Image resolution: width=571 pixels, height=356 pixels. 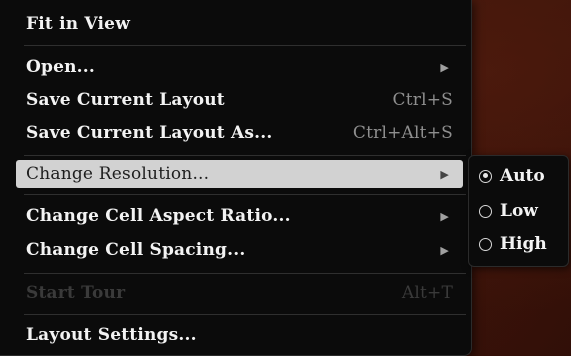 What do you see at coordinates (239, 24) in the screenshot?
I see `menu-item-fit-in-view: Fit in View` at bounding box center [239, 24].